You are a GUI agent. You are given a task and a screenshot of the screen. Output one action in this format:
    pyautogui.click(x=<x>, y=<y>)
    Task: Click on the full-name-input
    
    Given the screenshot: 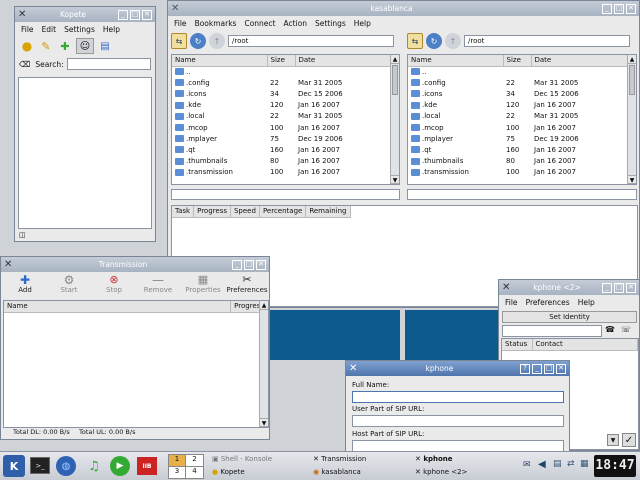 What is the action you would take?
    pyautogui.click(x=458, y=397)
    